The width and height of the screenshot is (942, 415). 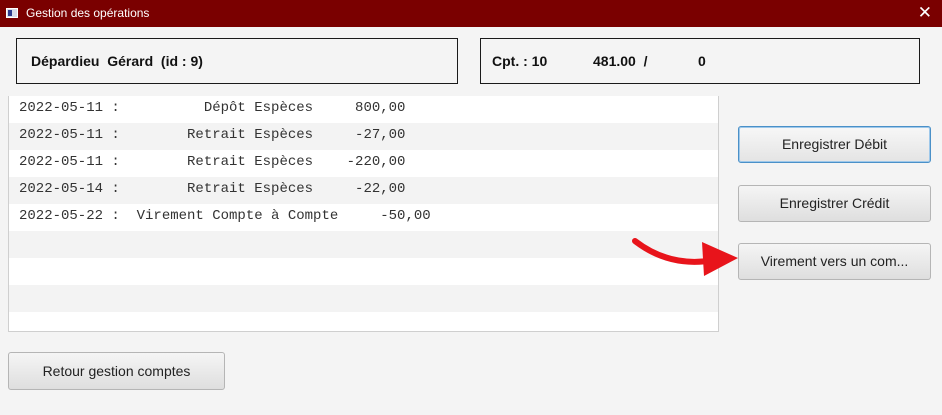 What do you see at coordinates (88, 13) in the screenshot?
I see `window-title: Gestion des opérations` at bounding box center [88, 13].